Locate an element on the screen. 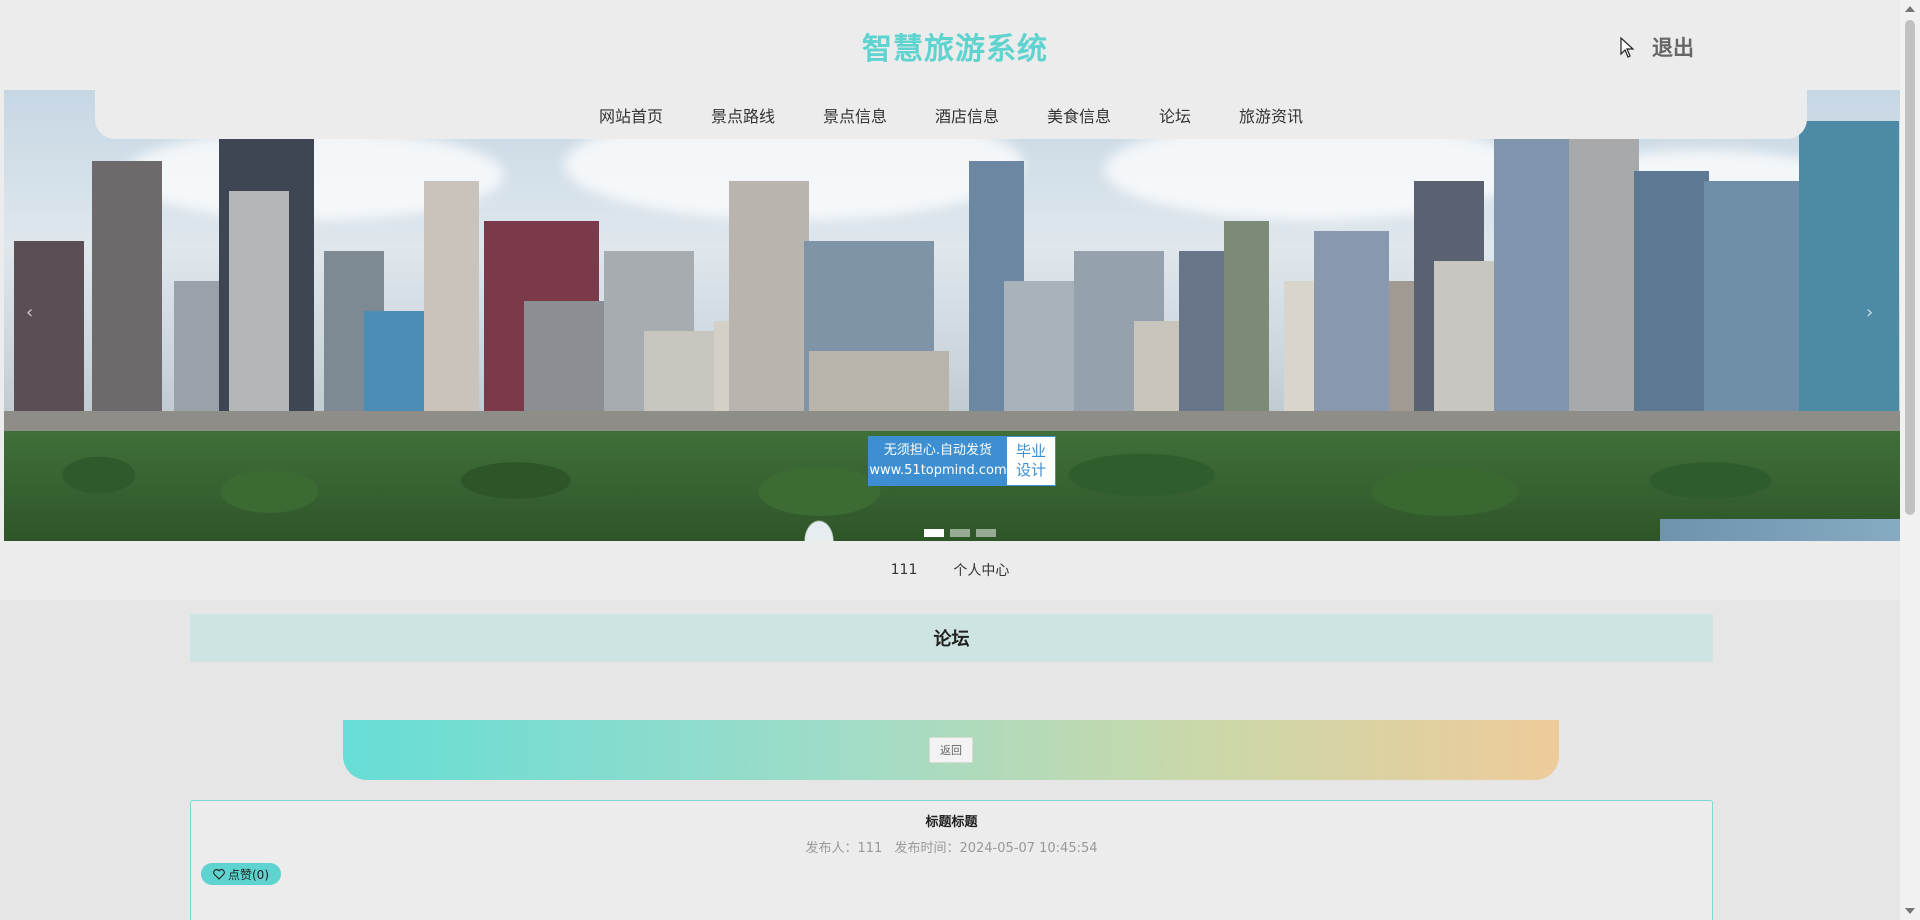 Image resolution: width=1920 pixels, height=920 pixels. back-button: 返回 is located at coordinates (951, 750).